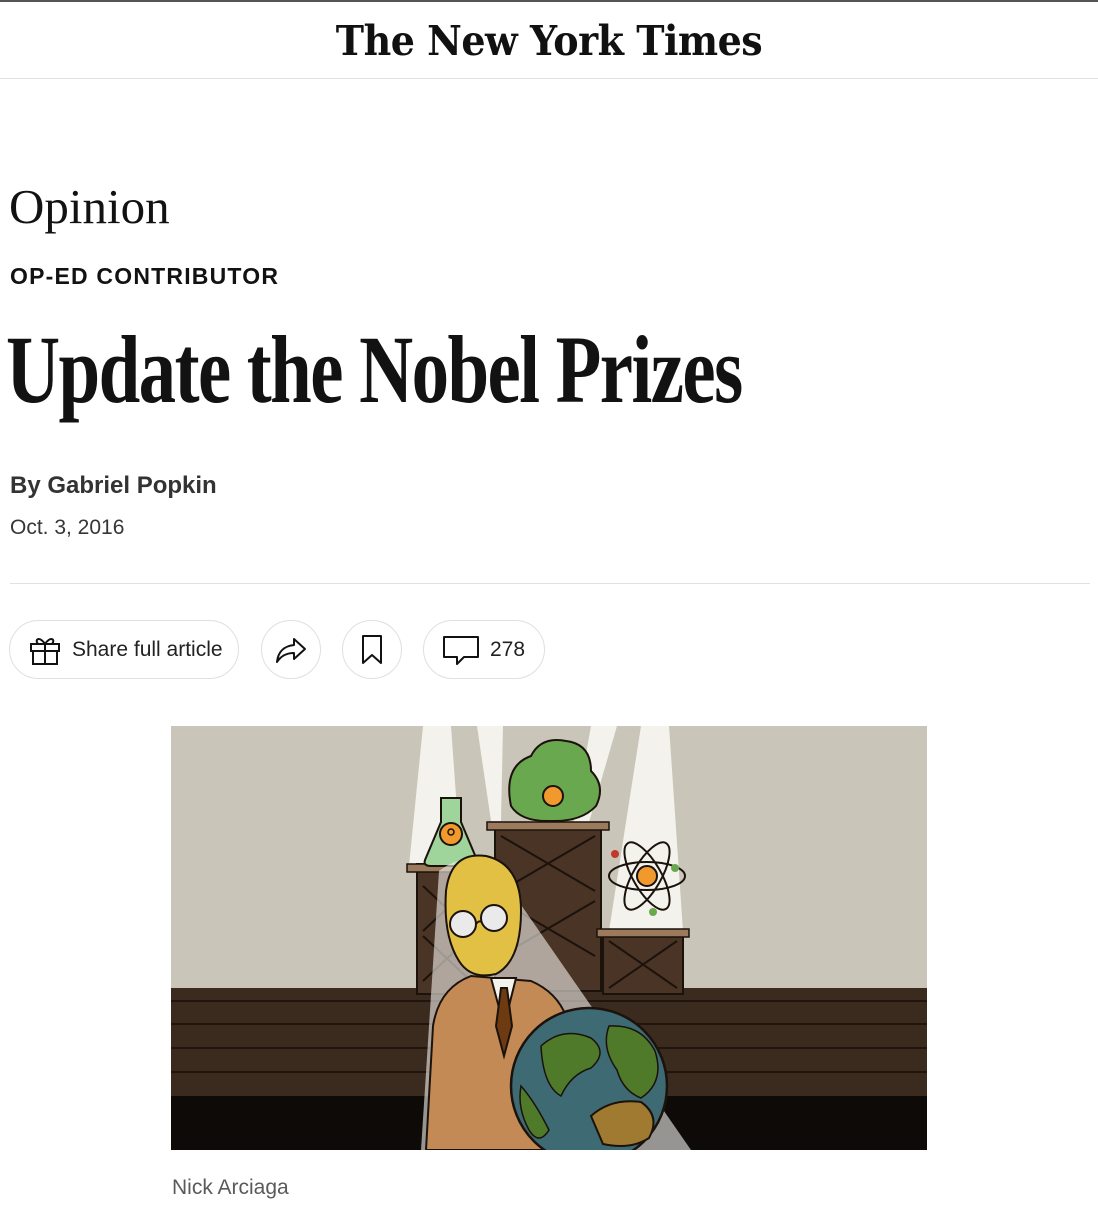  I want to click on masthead: The New York Times, so click(549, 40).